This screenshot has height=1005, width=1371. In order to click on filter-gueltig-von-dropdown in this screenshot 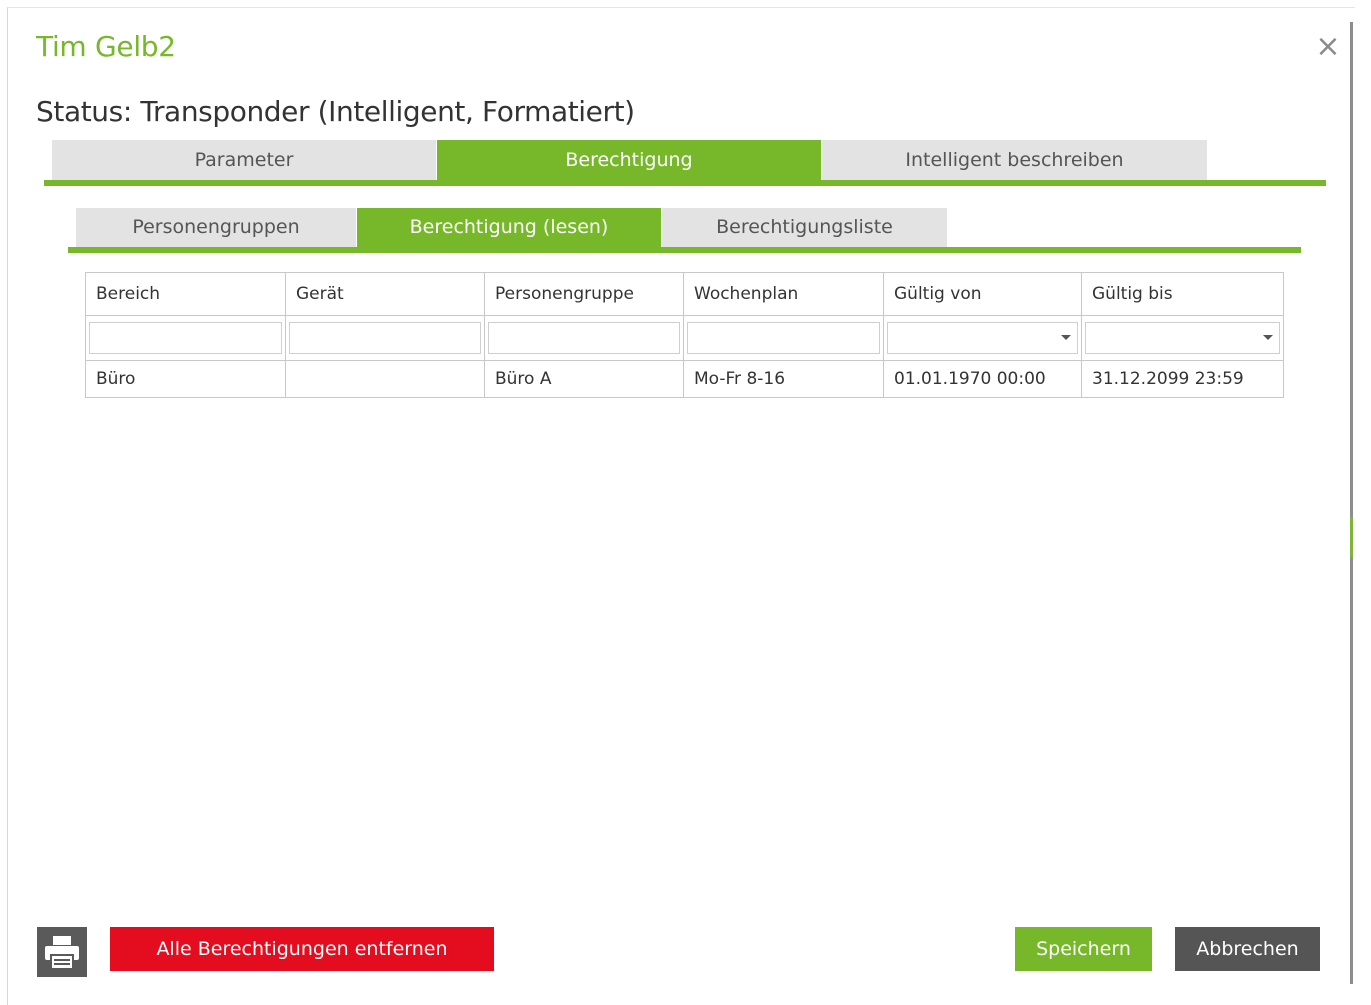, I will do `click(982, 338)`.